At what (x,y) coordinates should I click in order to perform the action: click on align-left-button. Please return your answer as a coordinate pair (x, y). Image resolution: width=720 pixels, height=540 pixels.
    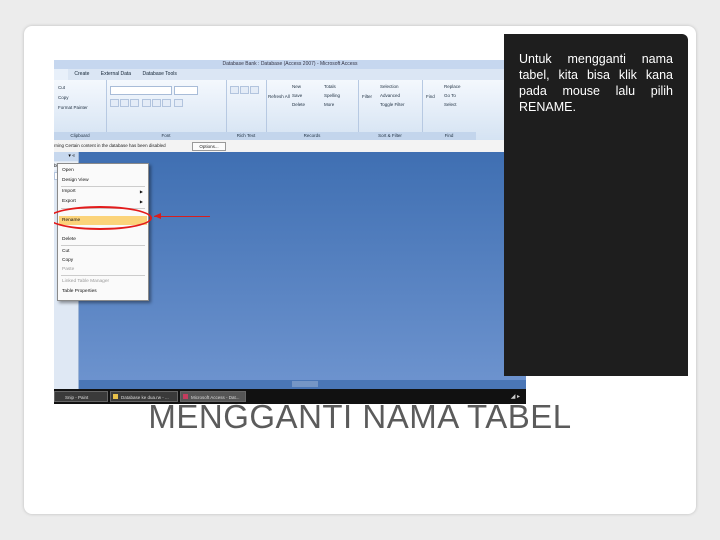
    Looking at the image, I should click on (146, 103).